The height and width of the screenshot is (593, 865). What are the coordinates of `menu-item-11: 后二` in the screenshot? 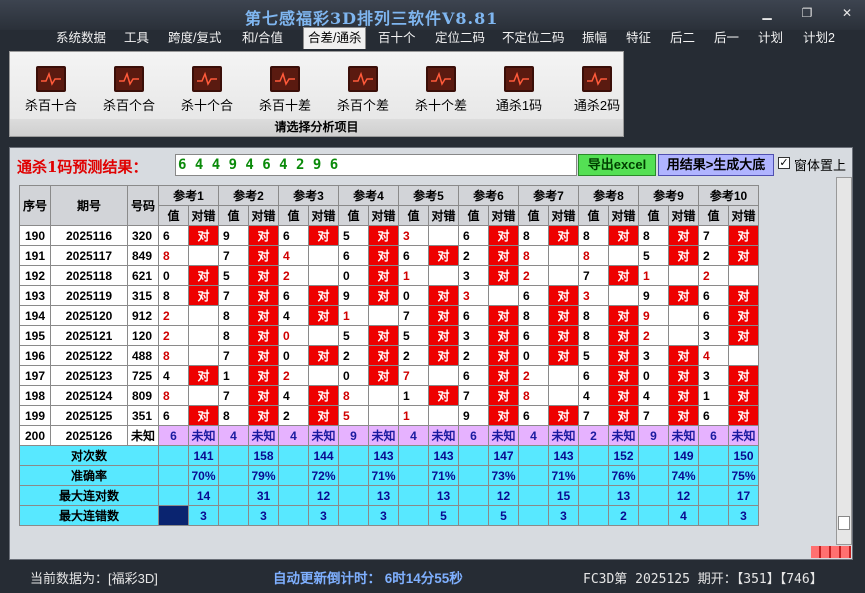 It's located at (682, 38).